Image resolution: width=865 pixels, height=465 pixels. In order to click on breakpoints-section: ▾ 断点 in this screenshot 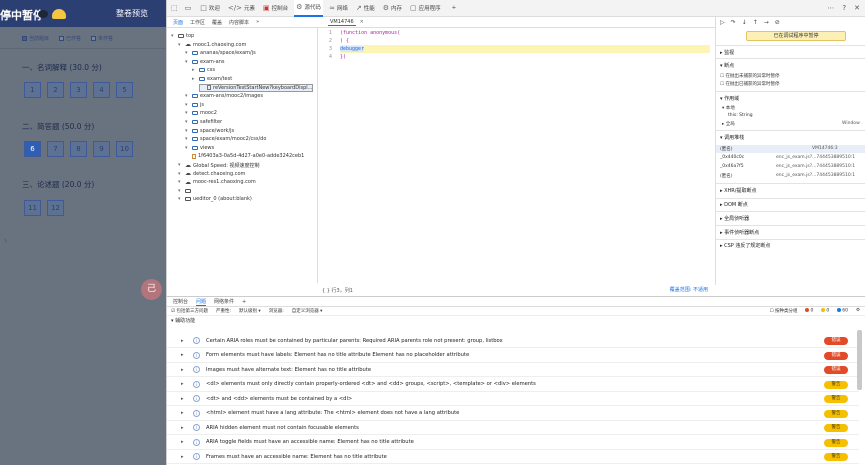, I will do `click(727, 65)`.